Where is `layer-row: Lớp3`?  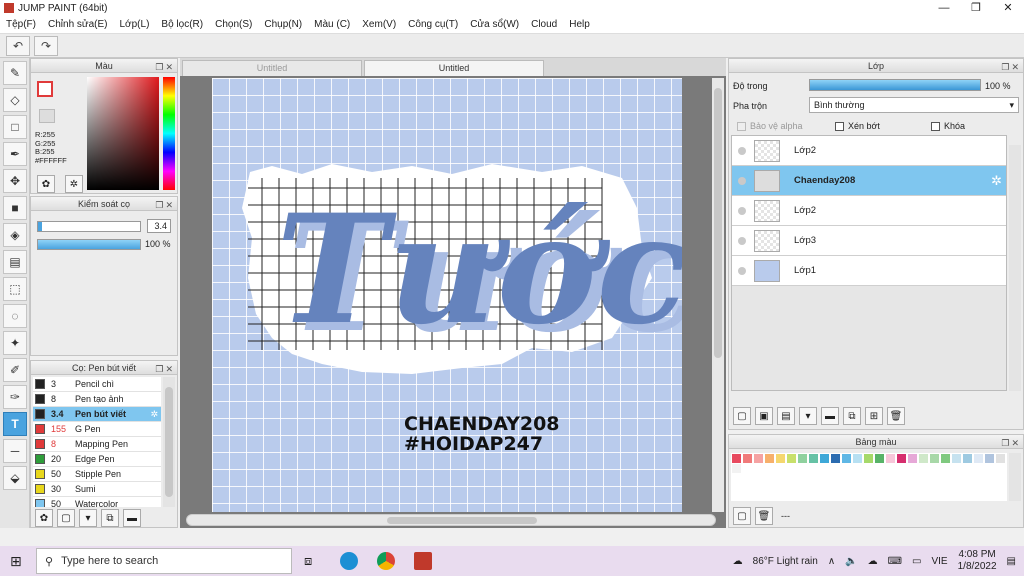
layer-row: Lớp3 is located at coordinates (869, 241).